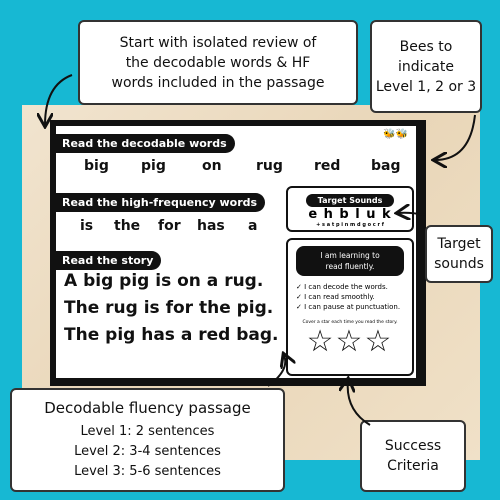  Describe the element at coordinates (455, 137) in the screenshot. I see `arrow-bees` at that location.